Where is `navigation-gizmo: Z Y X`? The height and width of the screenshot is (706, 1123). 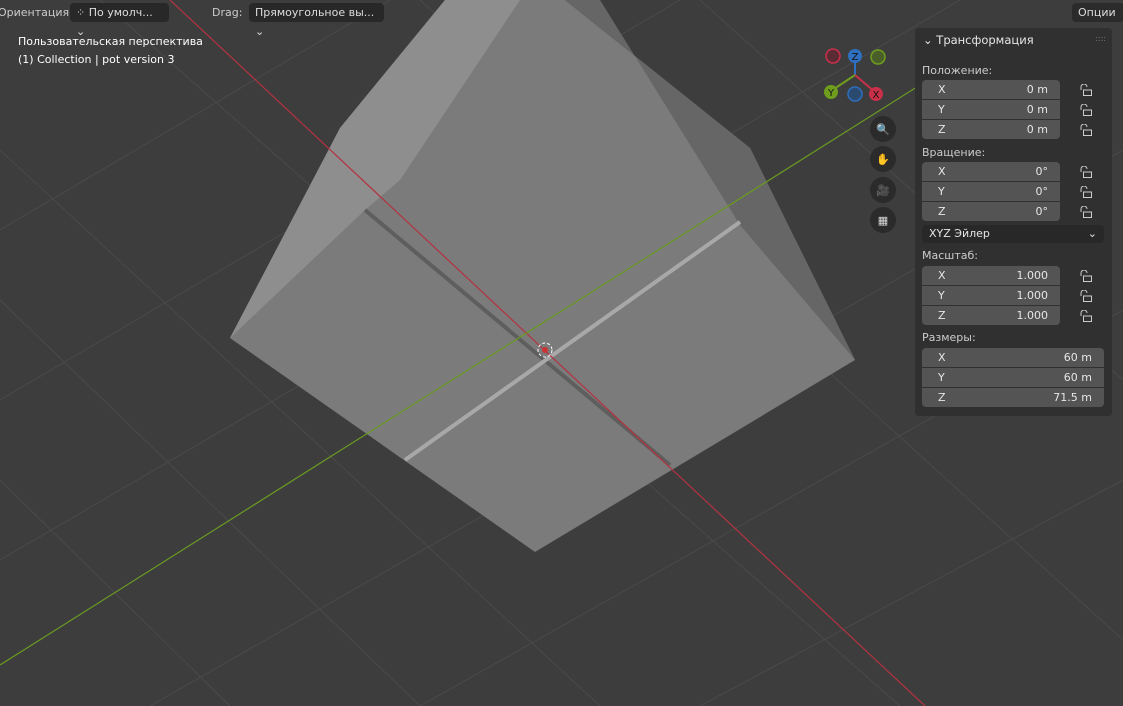 navigation-gizmo: Z Y X is located at coordinates (855, 75).